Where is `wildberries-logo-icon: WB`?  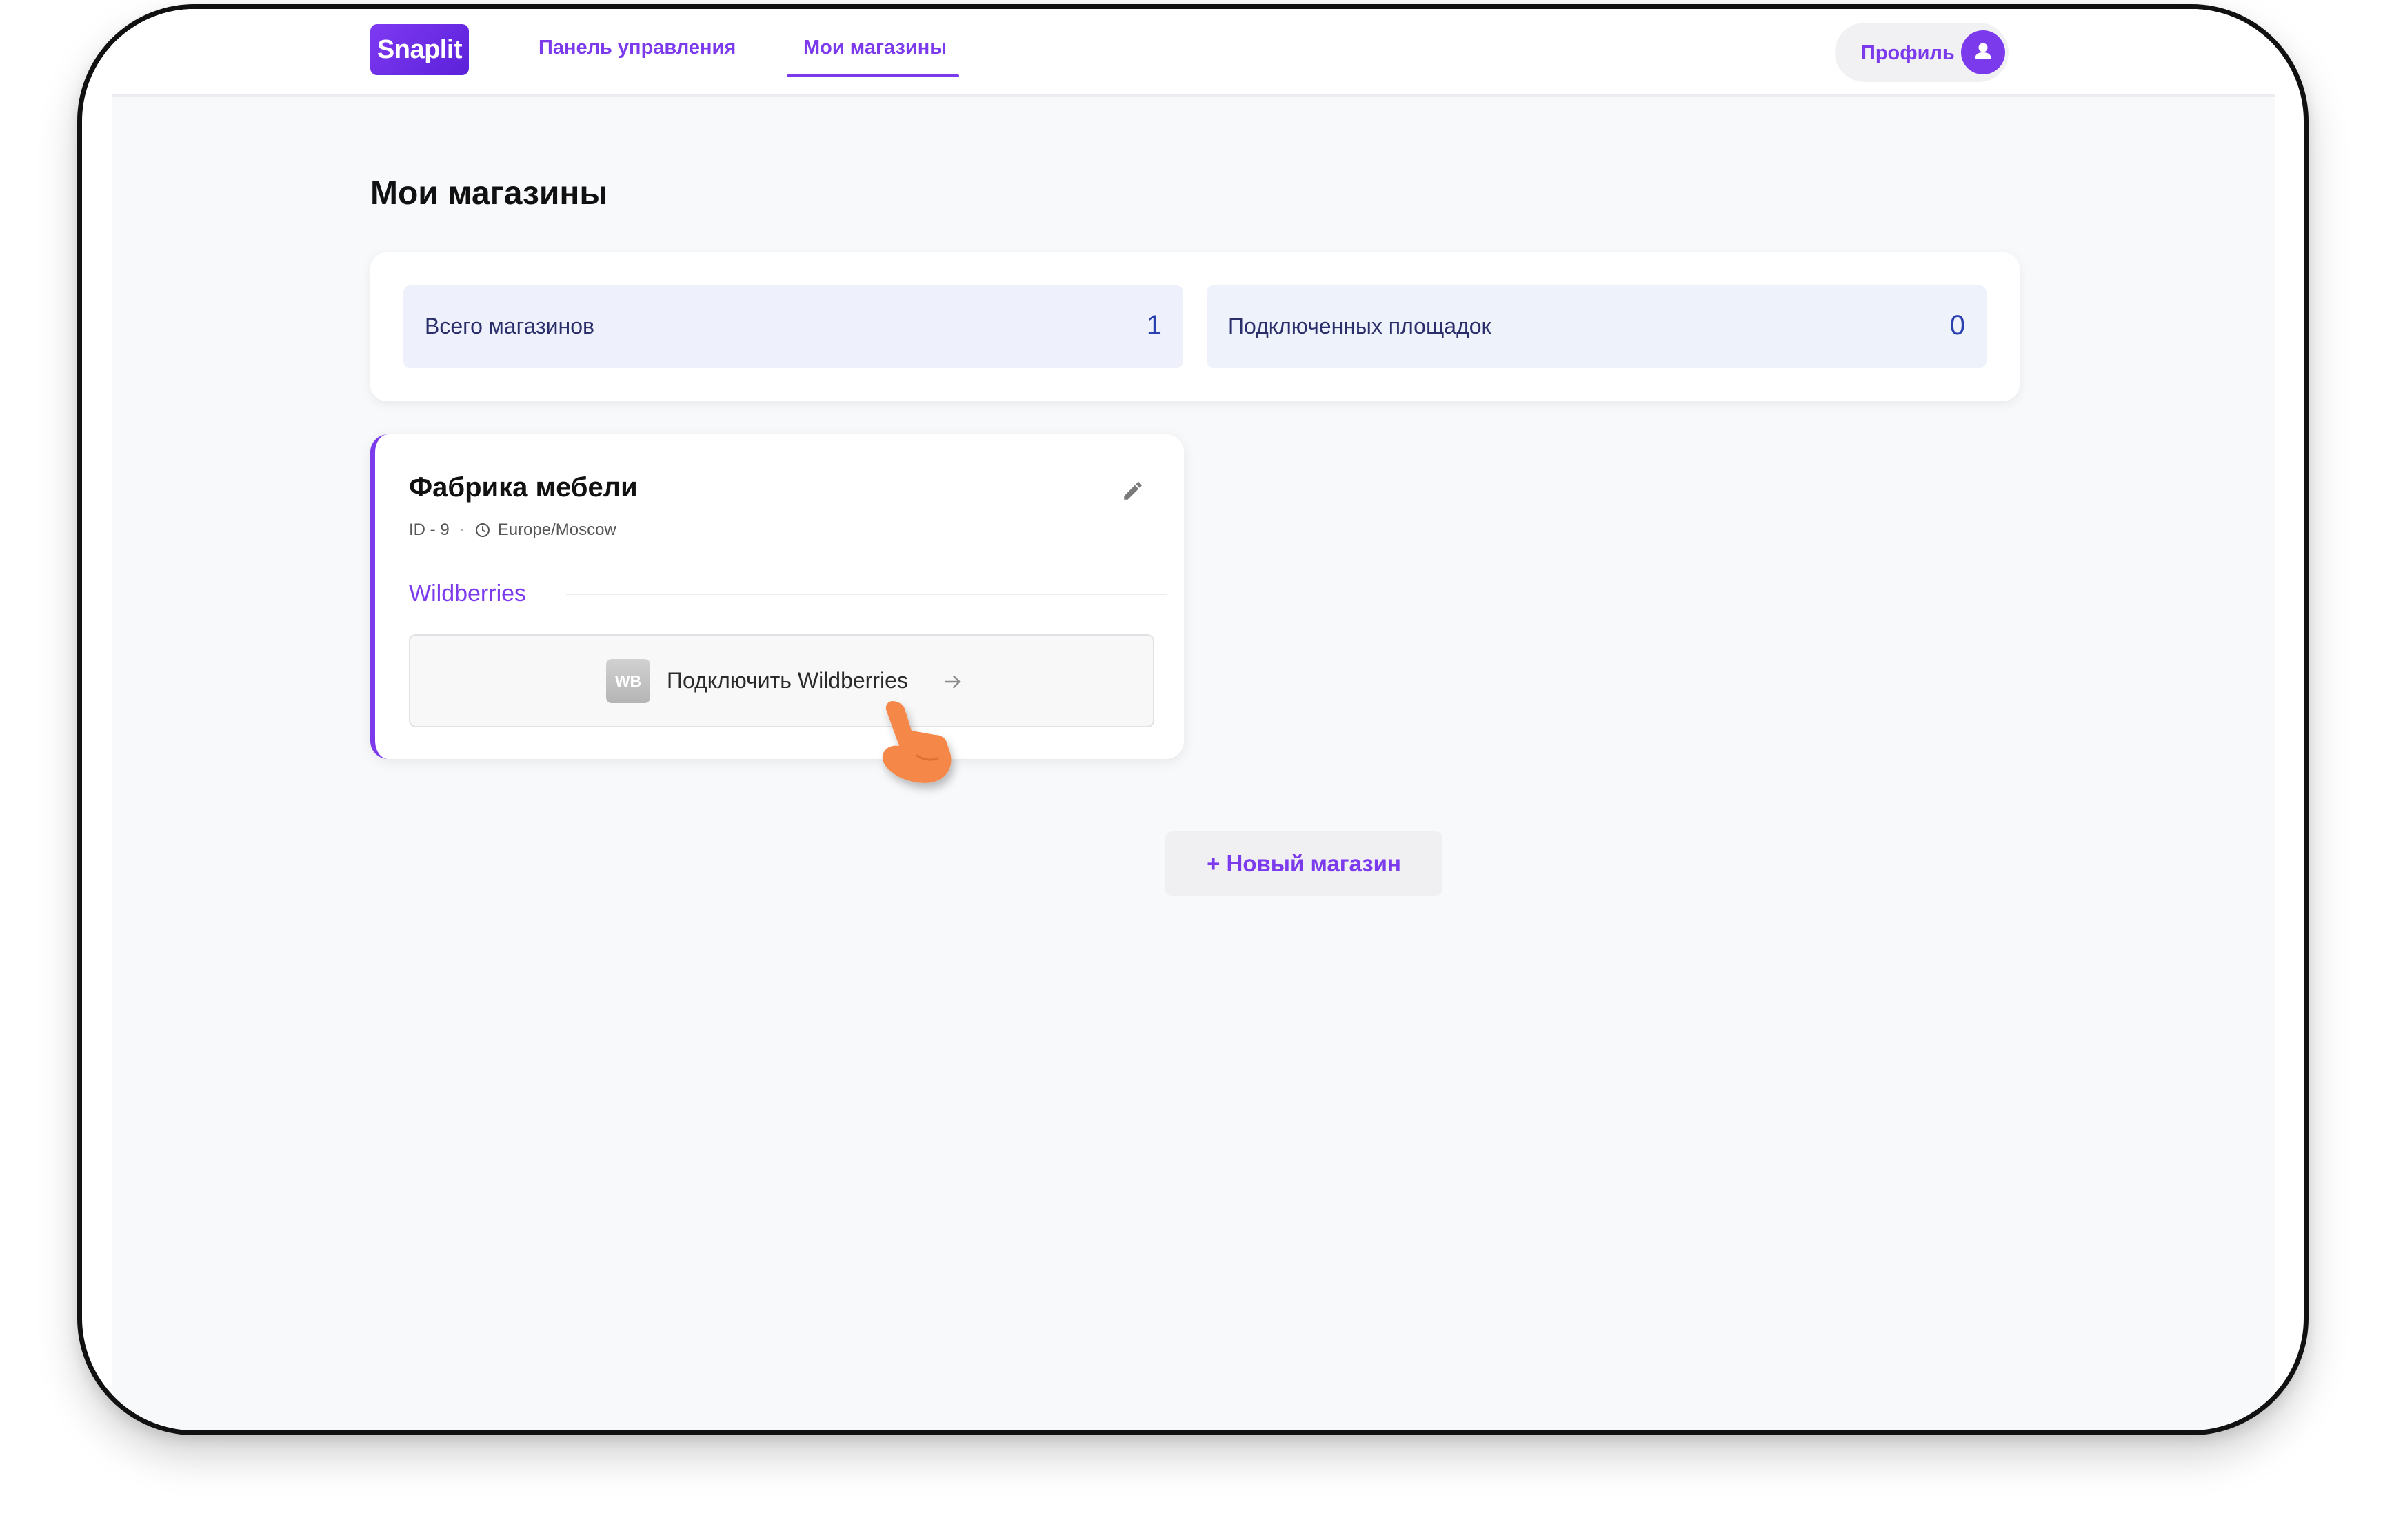 wildberries-logo-icon: WB is located at coordinates (628, 681).